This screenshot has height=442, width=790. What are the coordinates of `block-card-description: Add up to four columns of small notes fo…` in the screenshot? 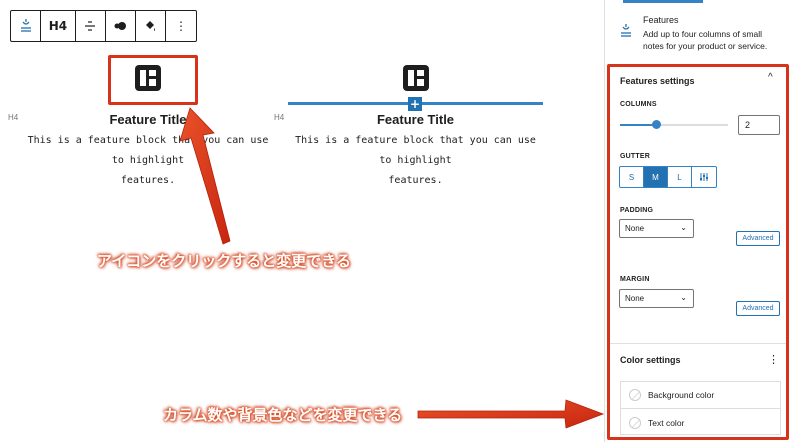 It's located at (705, 40).